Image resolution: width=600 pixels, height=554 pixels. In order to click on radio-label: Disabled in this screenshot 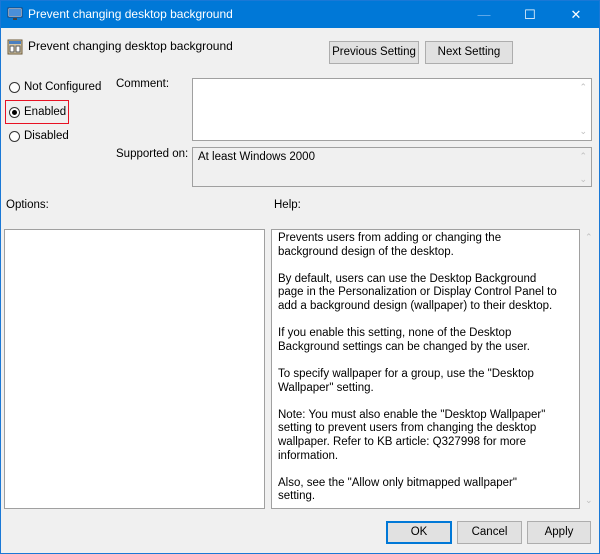, I will do `click(46, 136)`.